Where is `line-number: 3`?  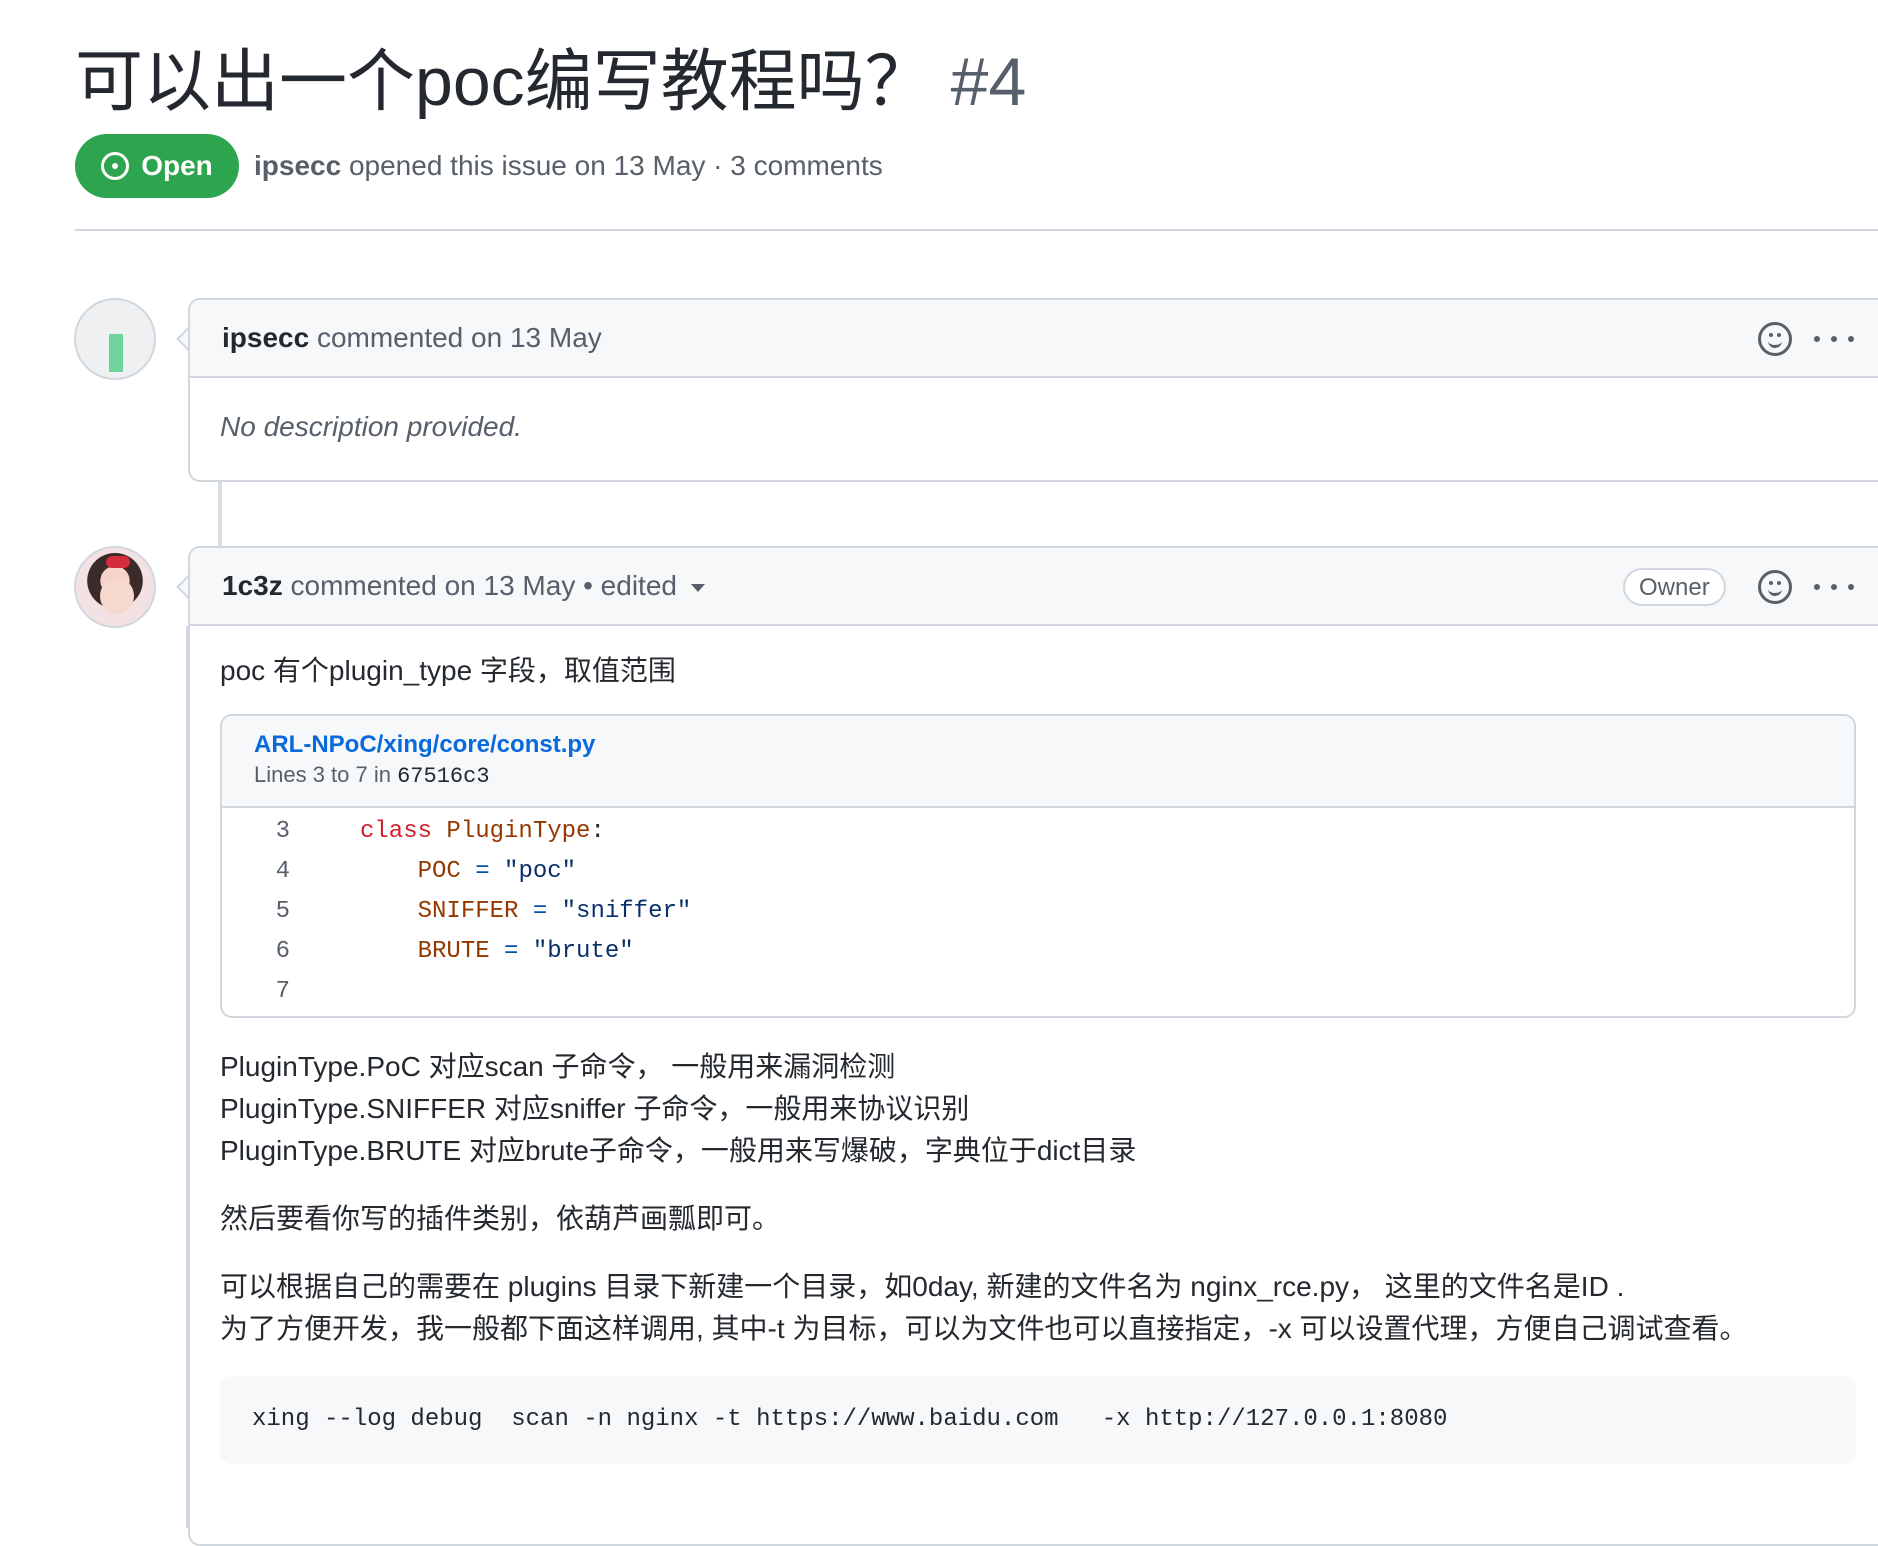
line-number: 3 is located at coordinates (256, 832).